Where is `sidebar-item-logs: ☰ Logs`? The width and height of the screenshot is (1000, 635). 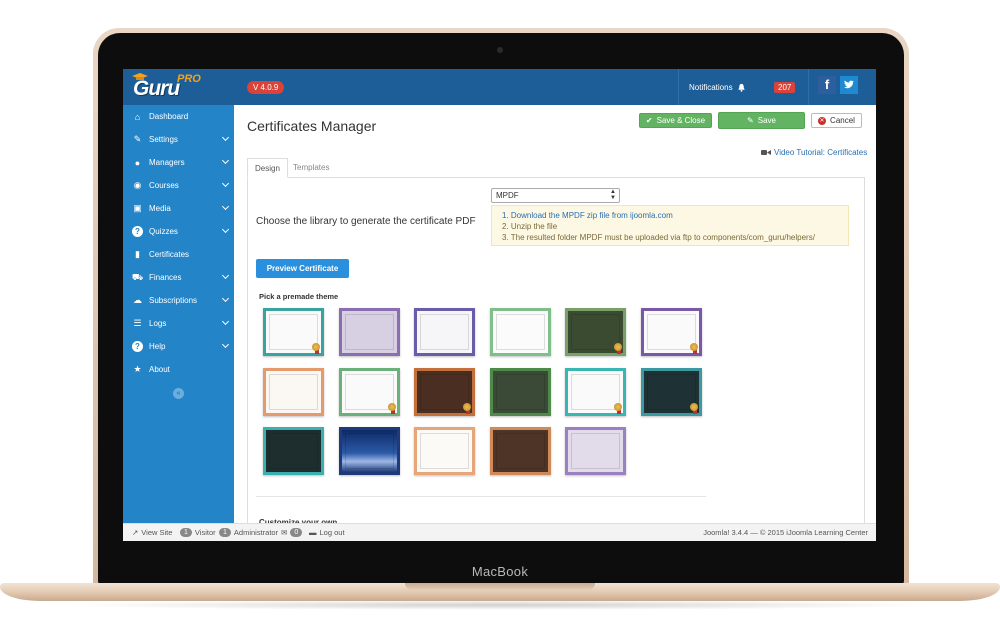
sidebar-item-logs: ☰ Logs is located at coordinates (178, 323).